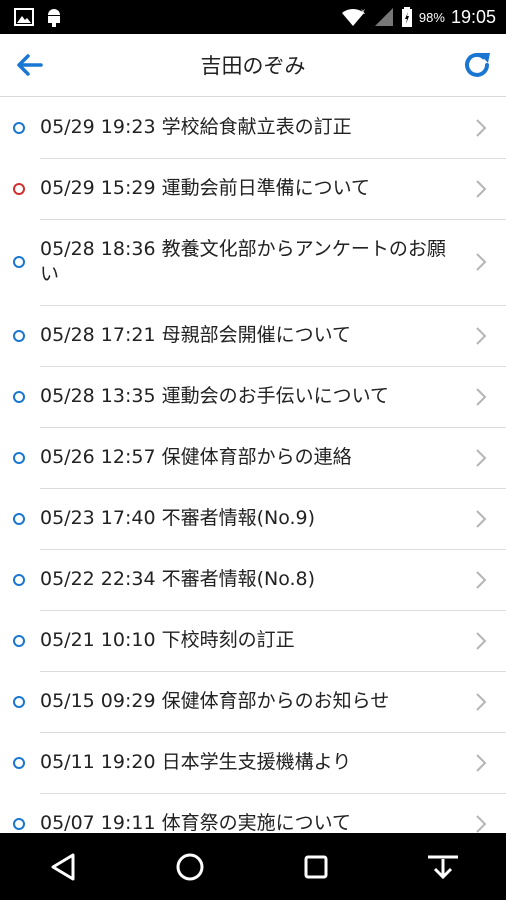  What do you see at coordinates (196, 127) in the screenshot?
I see `message-title: 05/29 19:23 学校給食献立表の訂正` at bounding box center [196, 127].